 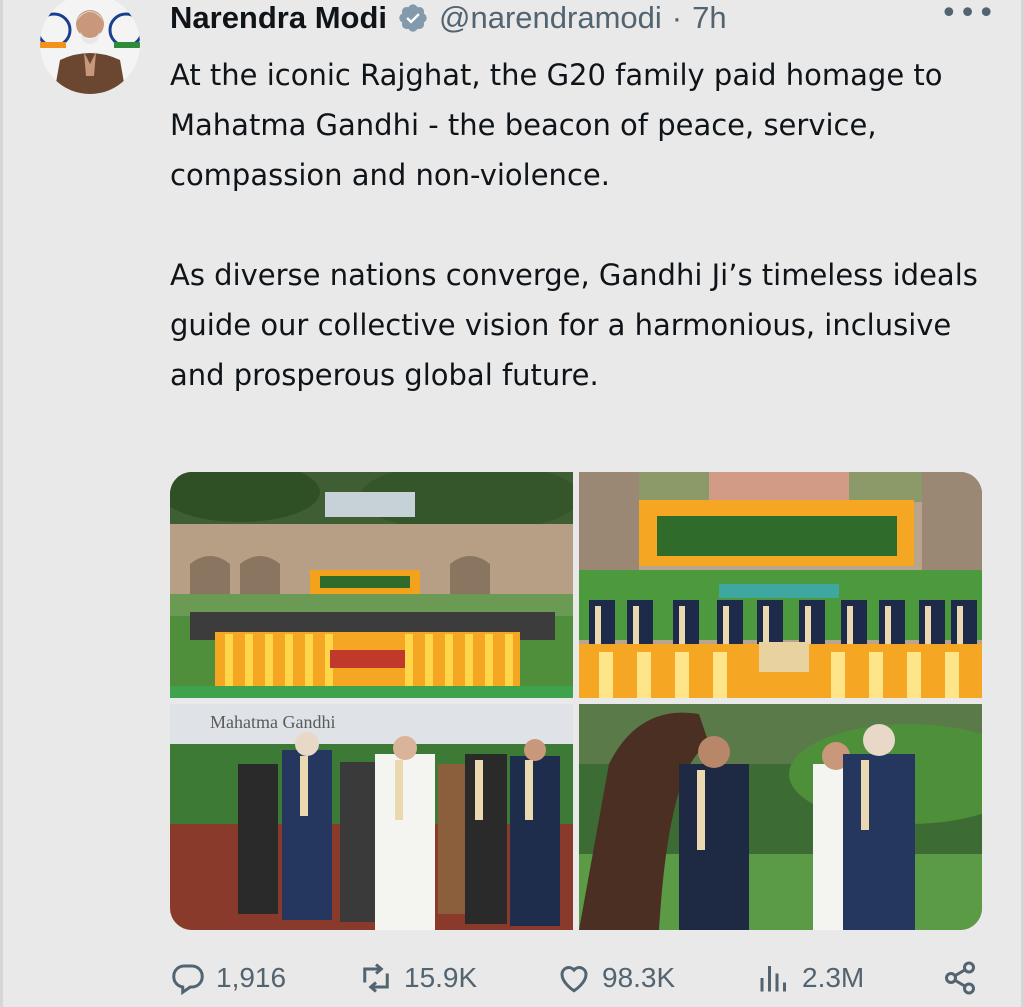 I want to click on views-button: 2.3M, so click(x=810, y=978).